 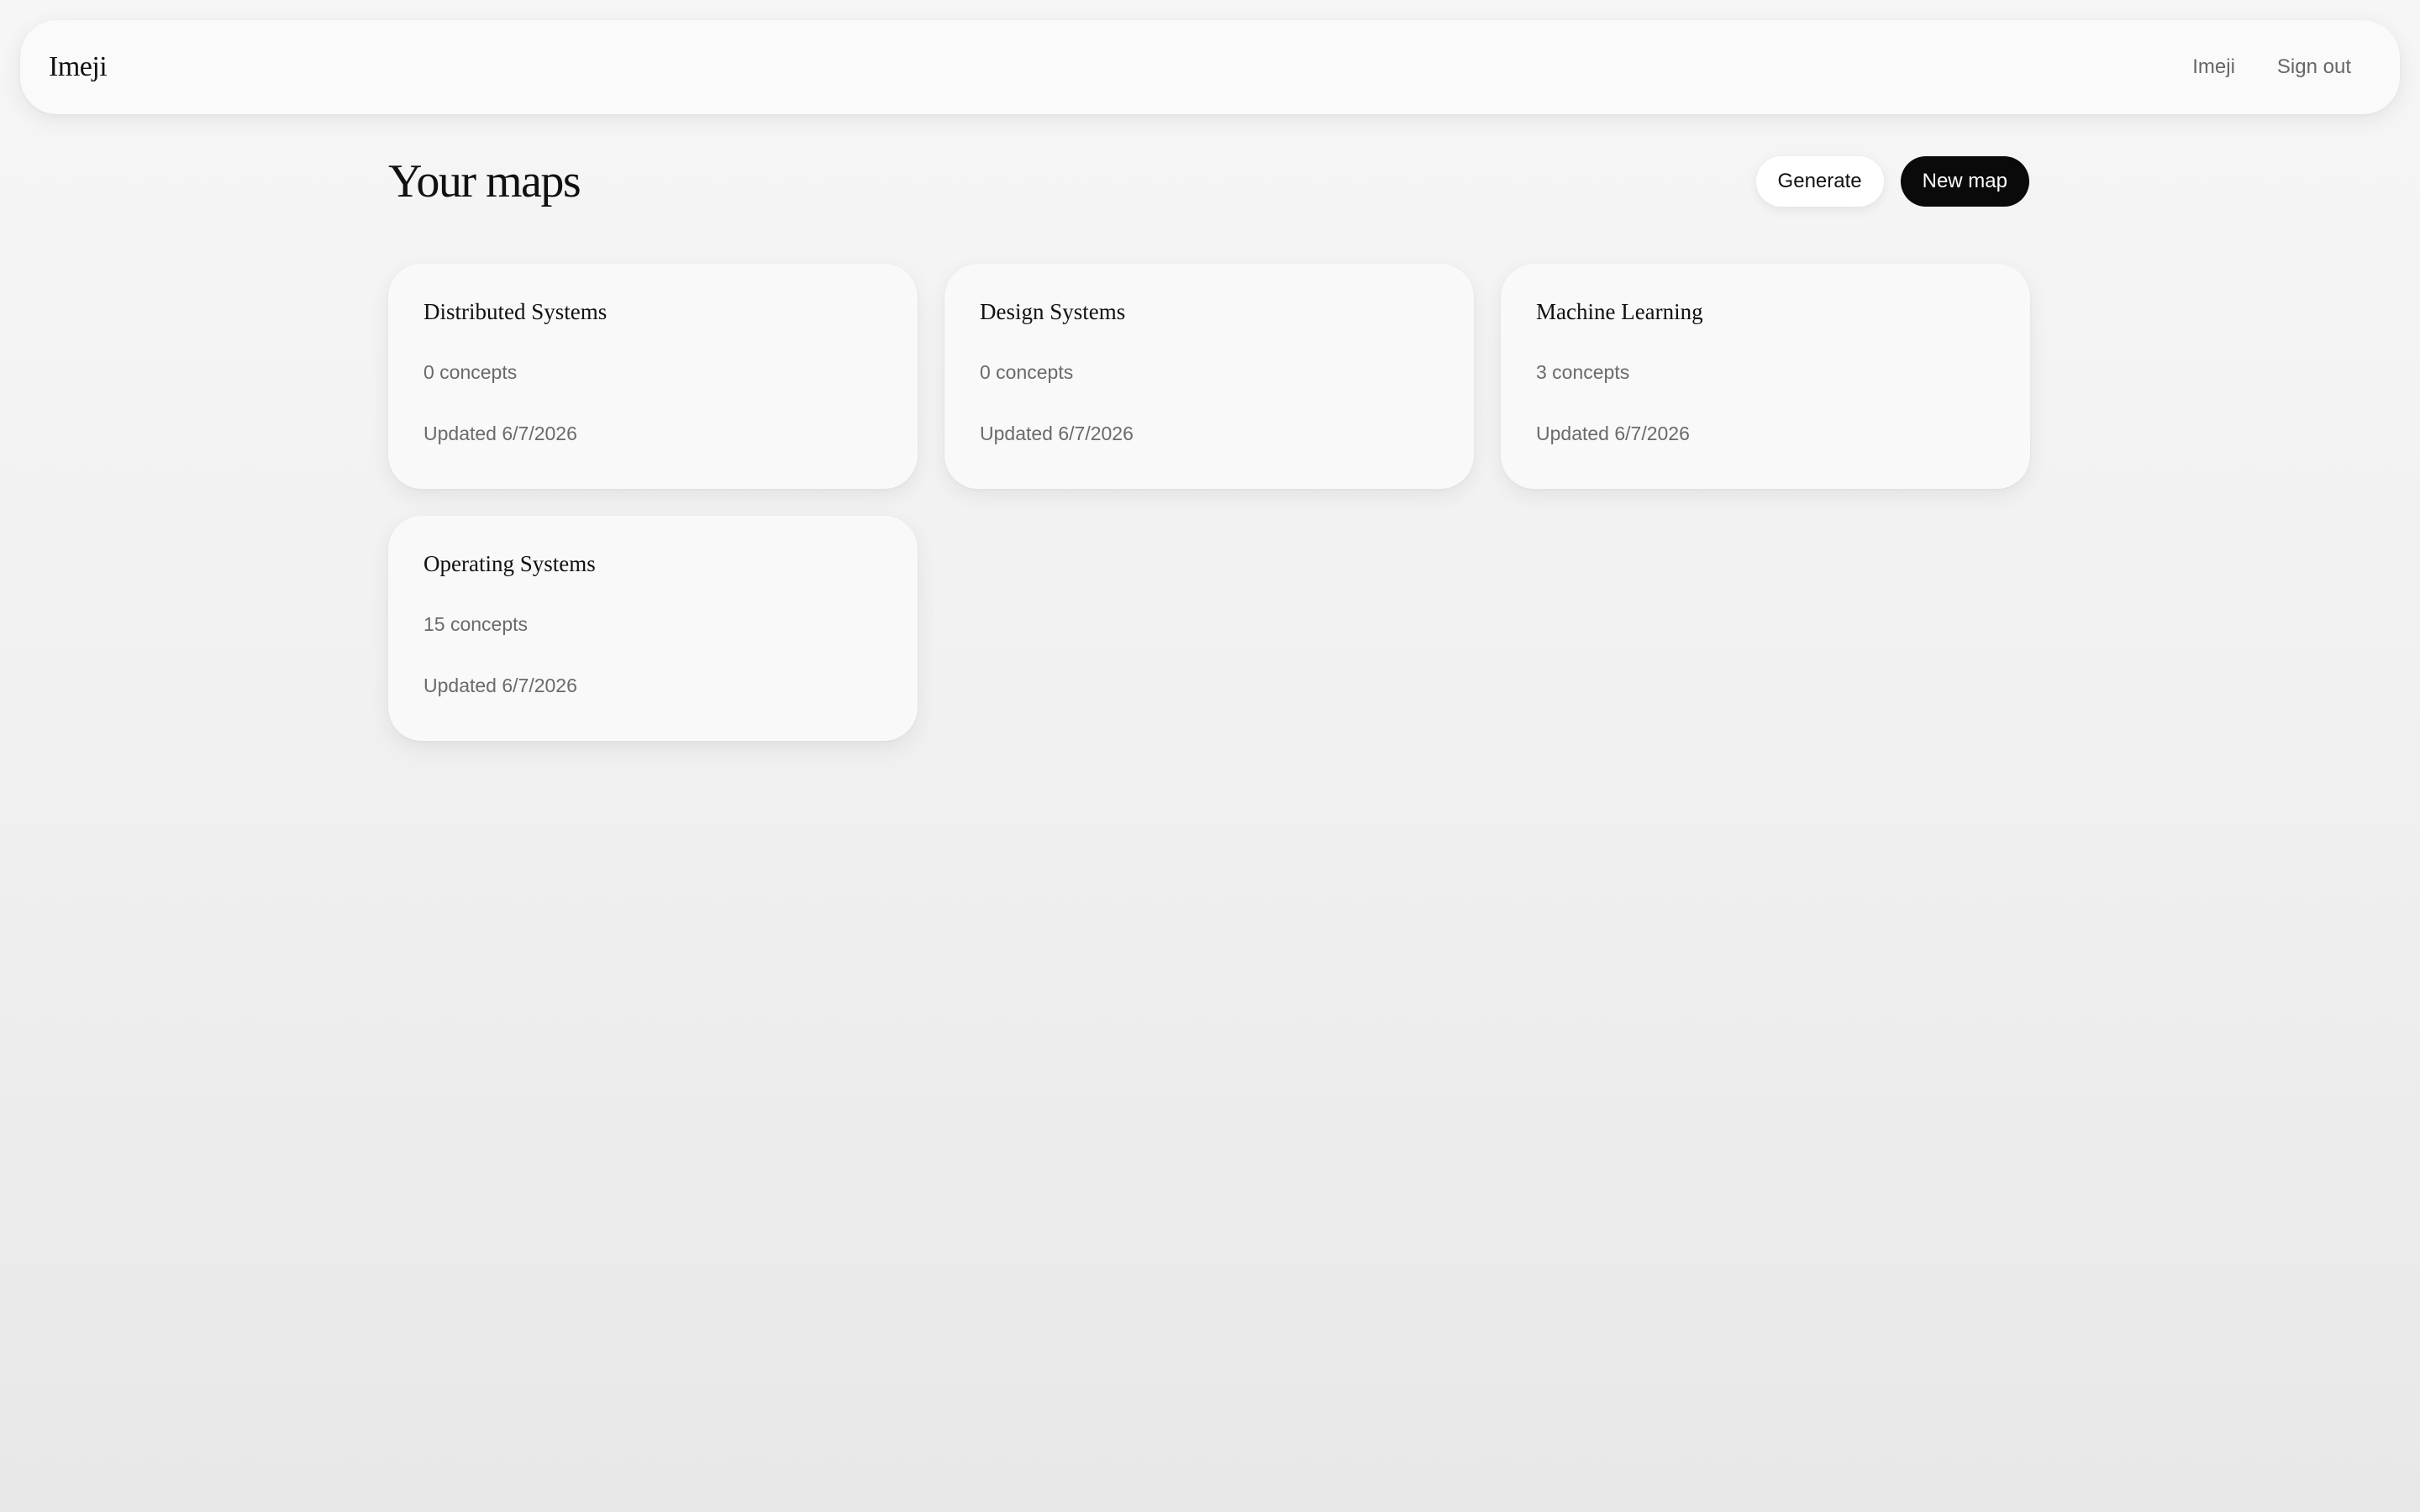 What do you see at coordinates (1210, 67) in the screenshot?
I see `top-nav-bar: Imeji Imeji Sign out` at bounding box center [1210, 67].